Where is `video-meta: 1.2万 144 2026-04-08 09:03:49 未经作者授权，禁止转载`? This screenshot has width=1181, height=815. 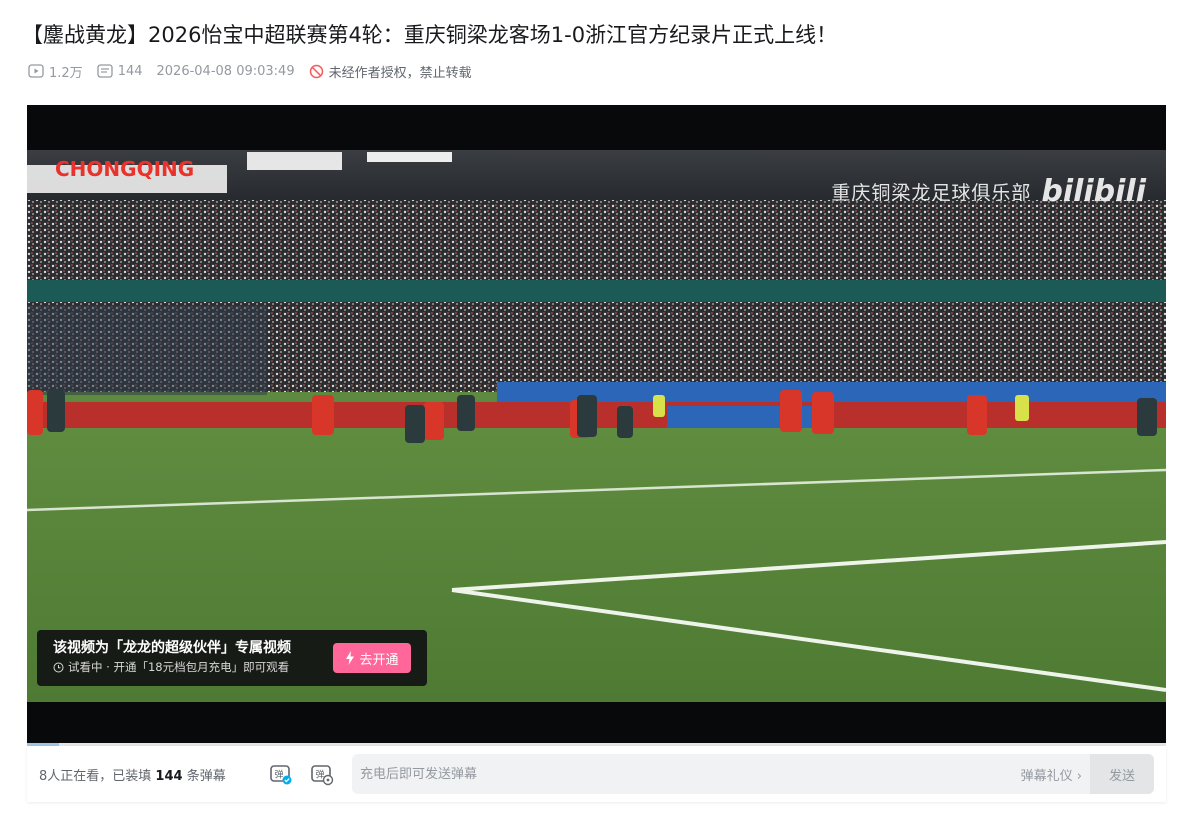 video-meta: 1.2万 144 2026-04-08 09:03:49 未经作者授权，禁止转载 is located at coordinates (257, 71).